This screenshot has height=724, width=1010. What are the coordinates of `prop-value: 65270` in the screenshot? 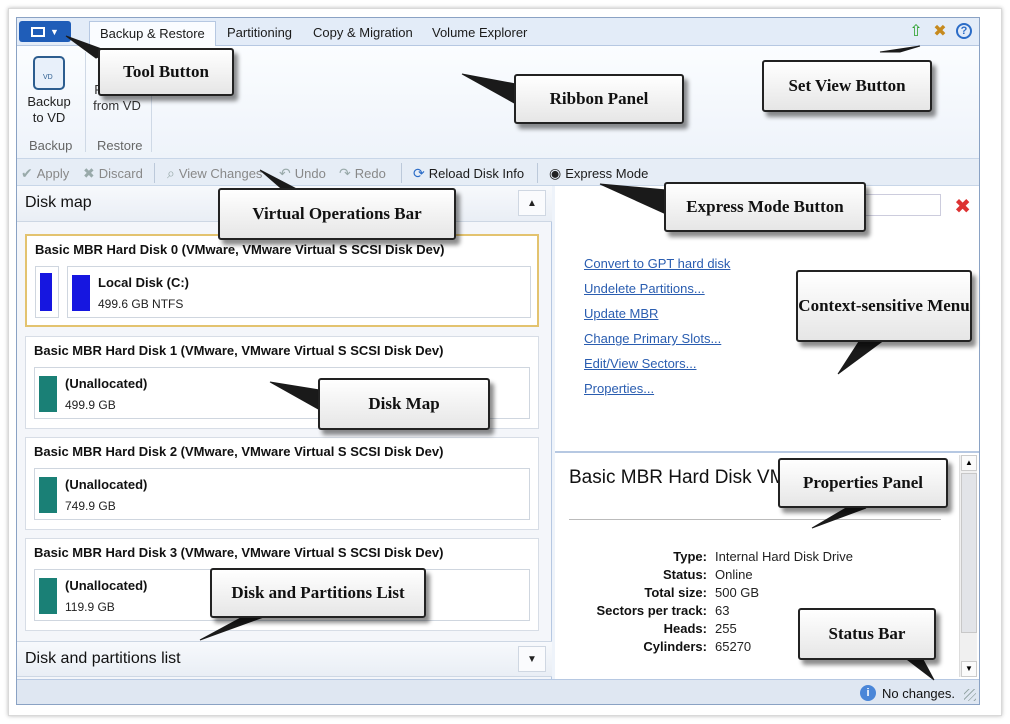 It's located at (733, 646).